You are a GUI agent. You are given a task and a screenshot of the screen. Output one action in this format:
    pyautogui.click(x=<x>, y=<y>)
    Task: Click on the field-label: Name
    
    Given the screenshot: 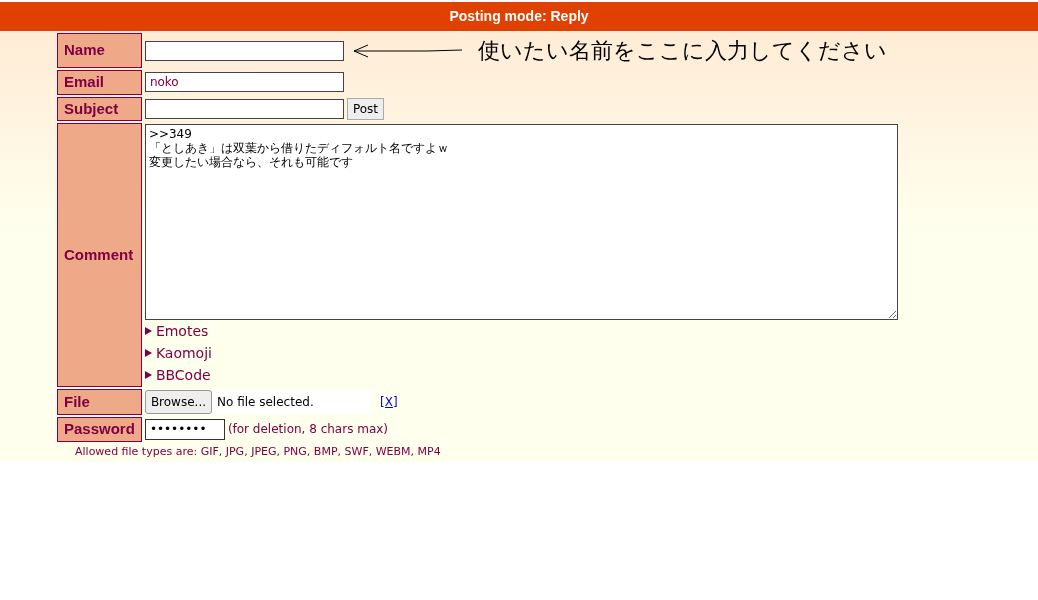 What is the action you would take?
    pyautogui.click(x=99, y=50)
    